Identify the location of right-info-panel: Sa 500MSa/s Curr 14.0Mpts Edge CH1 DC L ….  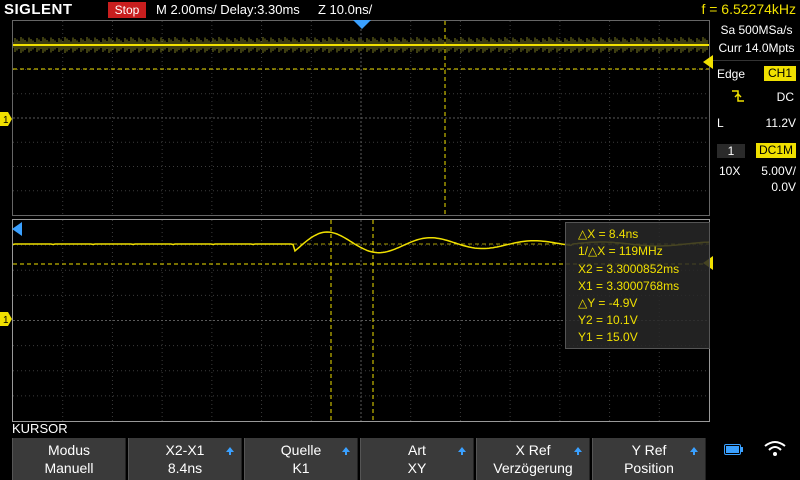
(756, 230).